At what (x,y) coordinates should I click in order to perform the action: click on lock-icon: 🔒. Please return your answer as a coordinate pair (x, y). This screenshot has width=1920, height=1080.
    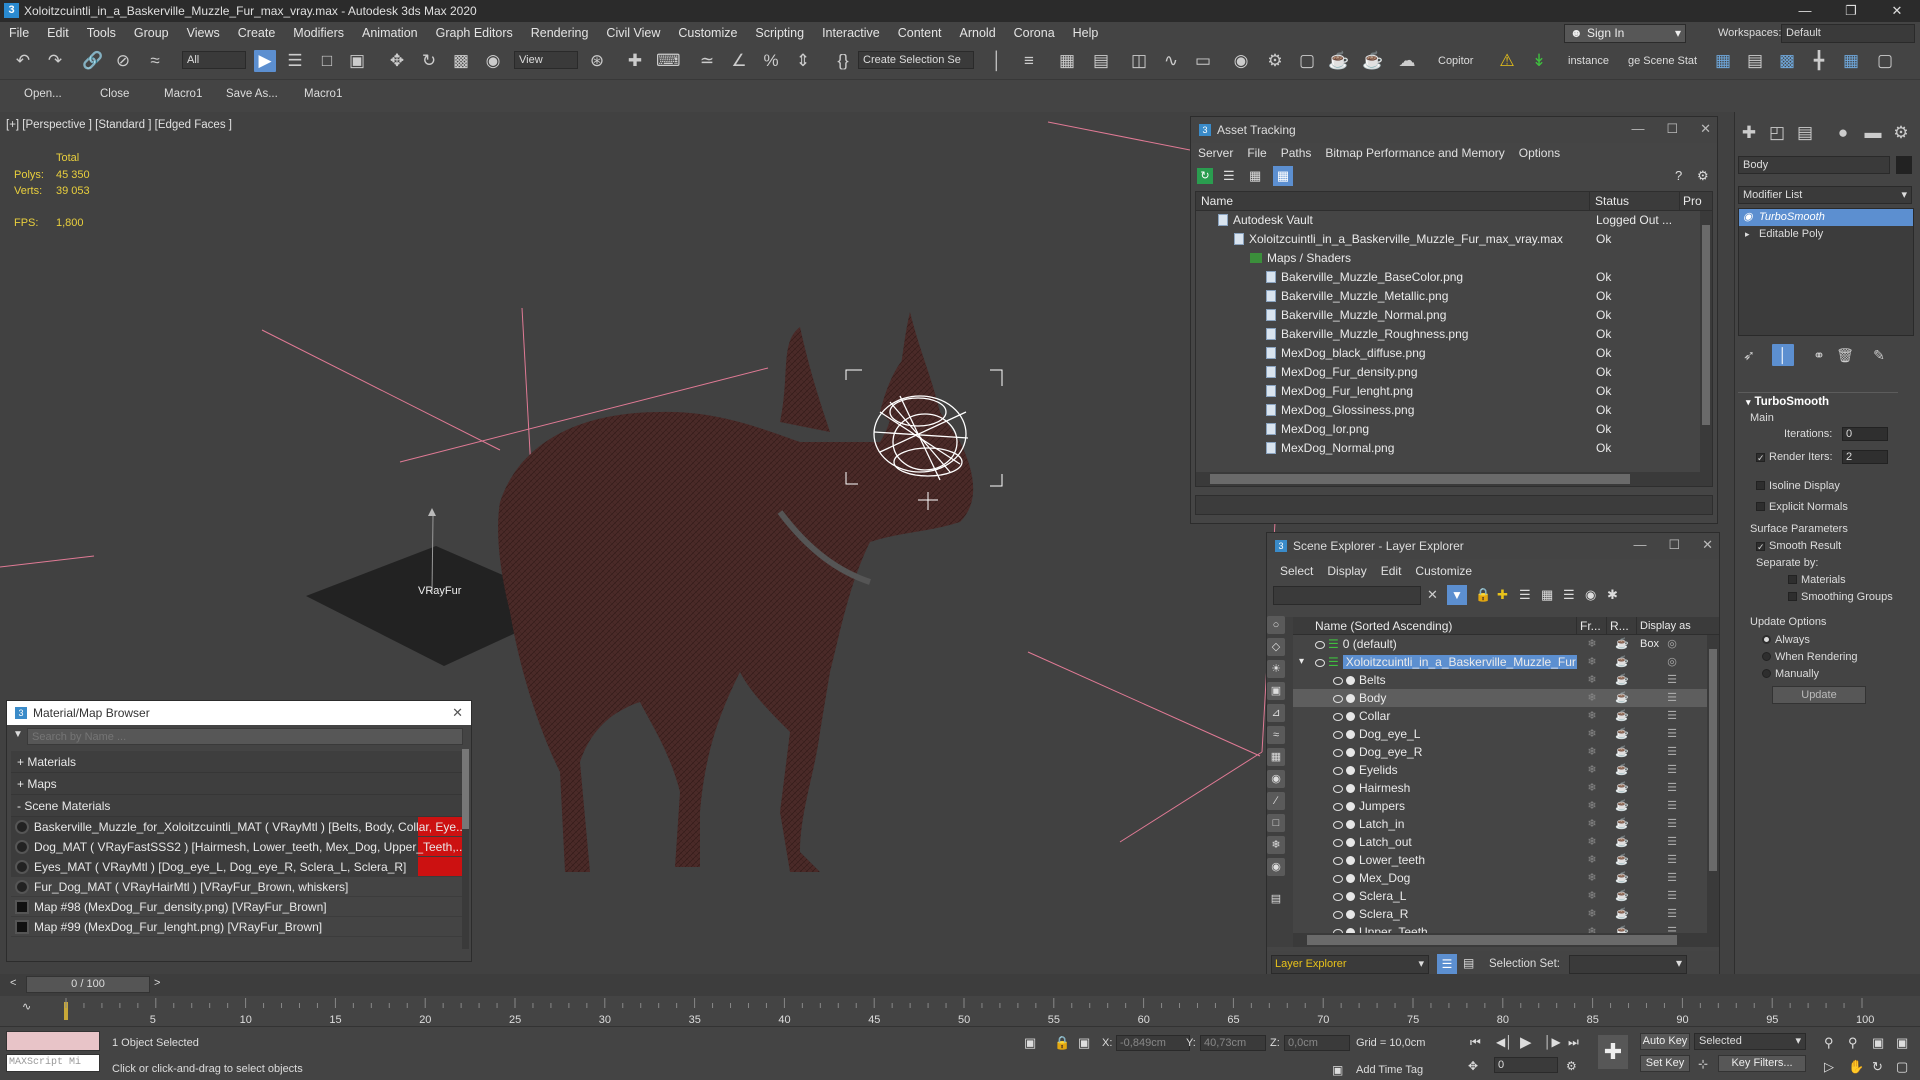
    Looking at the image, I should click on (1483, 595).